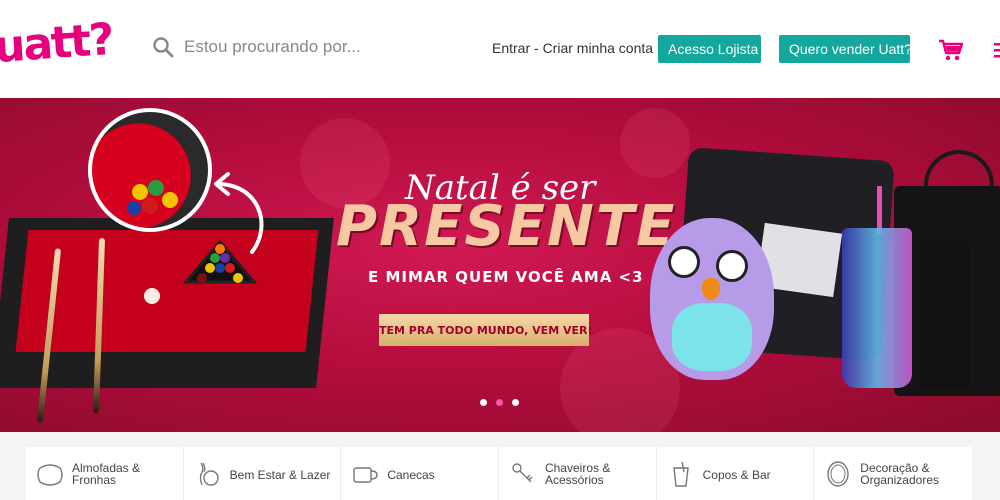  I want to click on login-register-link: Entrar - Criar minha conta, so click(572, 48).